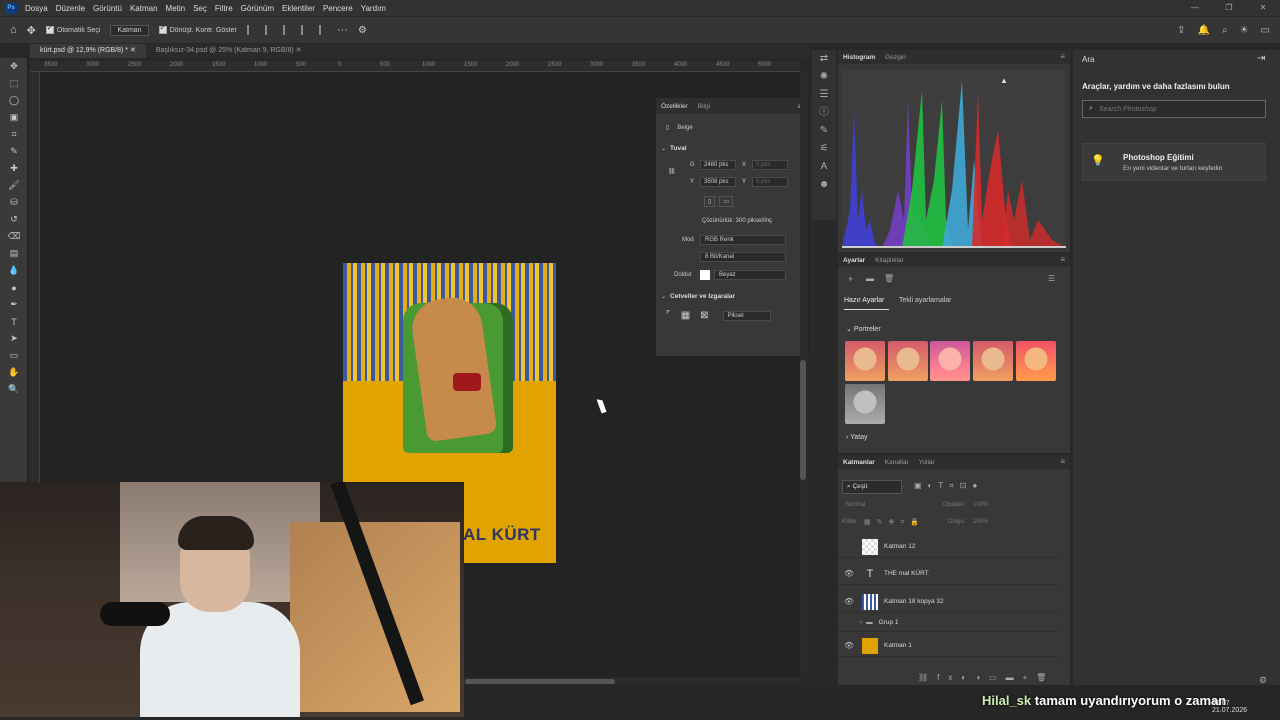 The width and height of the screenshot is (1280, 720). Describe the element at coordinates (1225, 30) in the screenshot. I see `search-icon: ⌕` at that location.